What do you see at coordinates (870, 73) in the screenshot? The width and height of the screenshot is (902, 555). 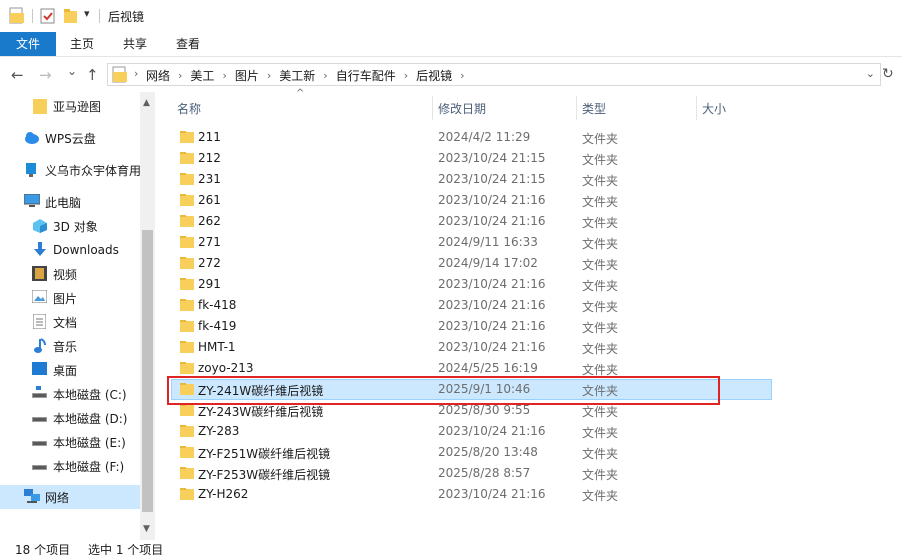 I see `address-dropdown-button: ⌄` at bounding box center [870, 73].